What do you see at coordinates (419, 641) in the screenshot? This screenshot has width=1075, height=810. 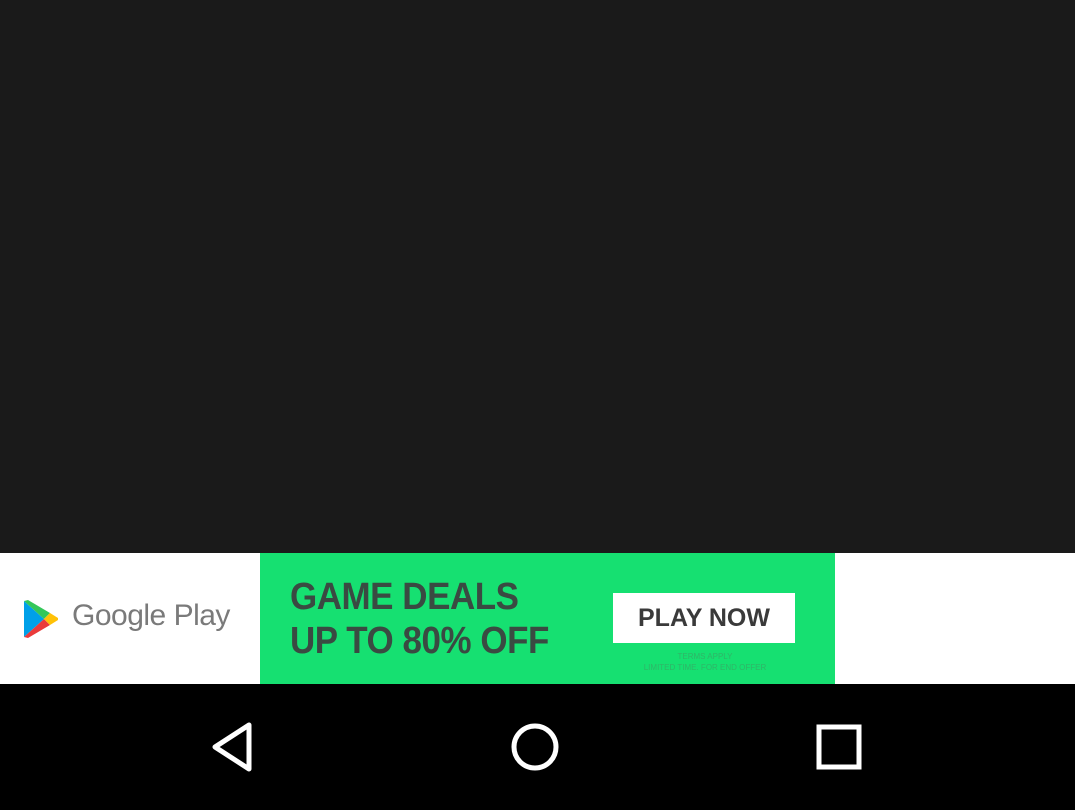 I see `deal-headline-line2: UP TO 80% OFF` at bounding box center [419, 641].